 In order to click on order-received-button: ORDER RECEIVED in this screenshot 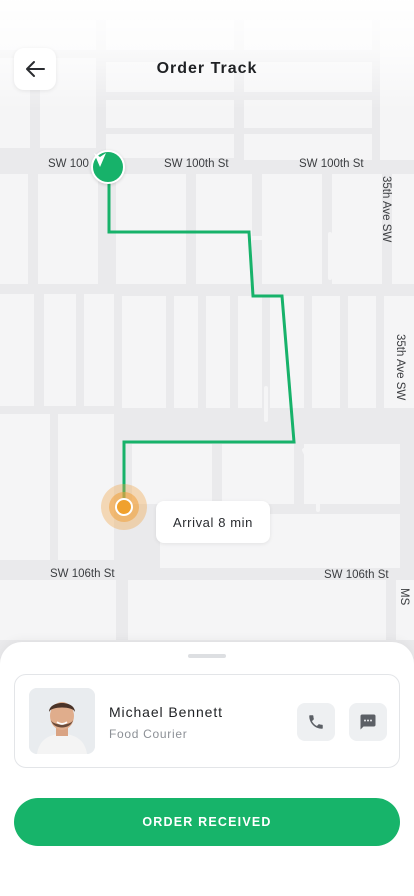, I will do `click(207, 822)`.